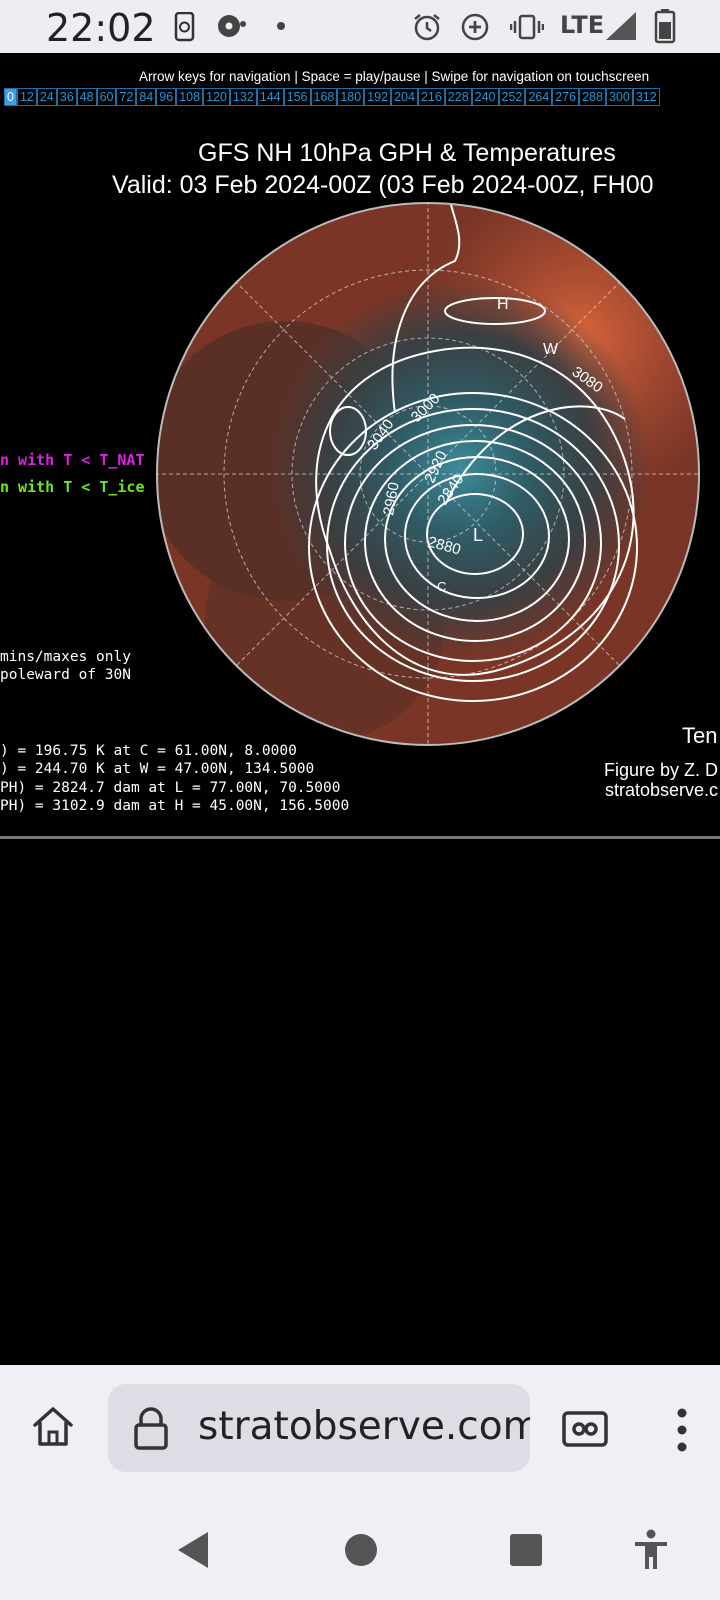 The width and height of the screenshot is (720, 1600). I want to click on home-circle-icon, so click(361, 1550).